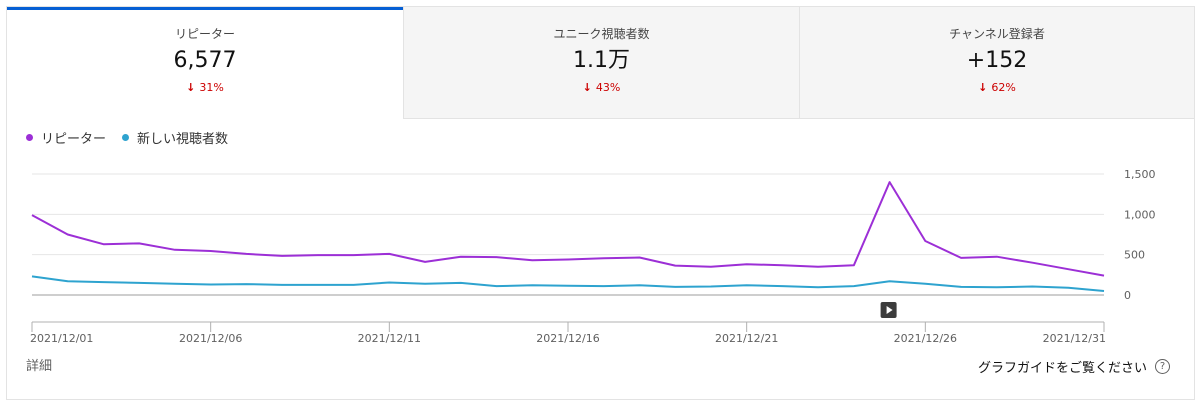 The image size is (1200, 405). What do you see at coordinates (1062, 368) in the screenshot?
I see `chart-guide-label: グラフガイドをご覧ください` at bounding box center [1062, 368].